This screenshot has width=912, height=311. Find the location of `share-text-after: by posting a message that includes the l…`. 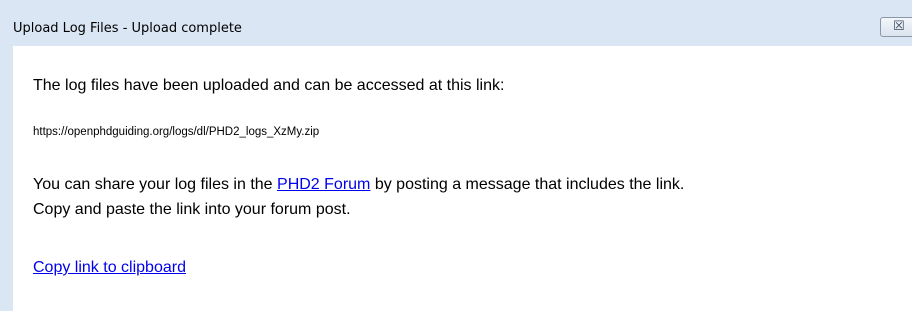

share-text-after: by posting a message that includes the l… is located at coordinates (527, 184).